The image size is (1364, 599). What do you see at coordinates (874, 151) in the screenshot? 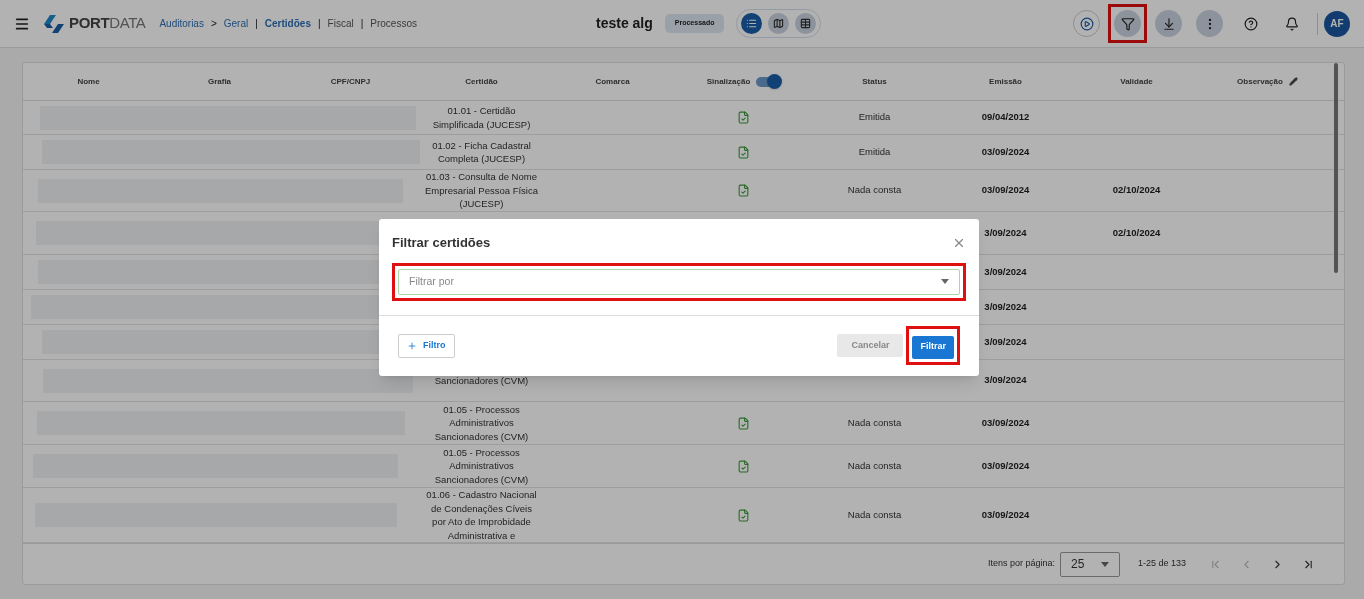
I see `table-cell-text: Emitida` at bounding box center [874, 151].